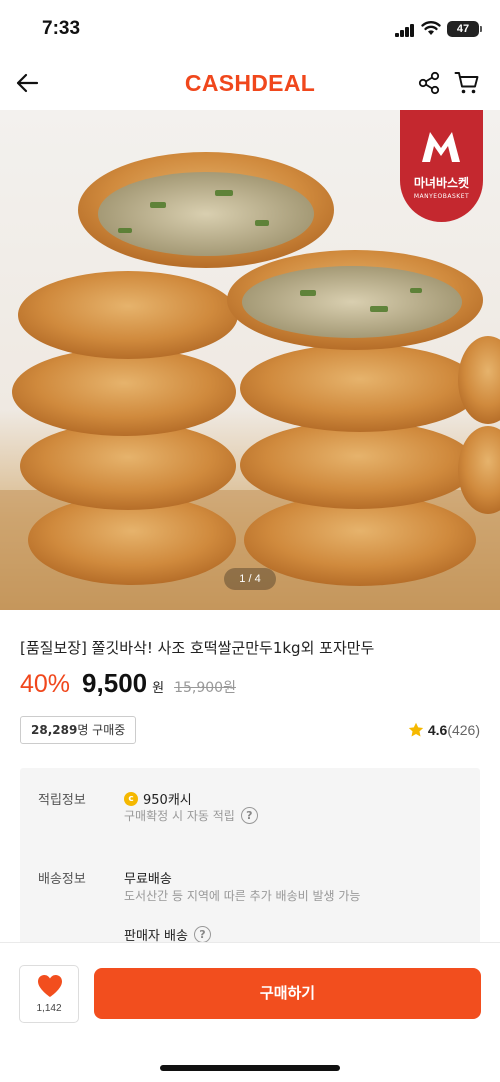  I want to click on battery-tip, so click(481, 29).